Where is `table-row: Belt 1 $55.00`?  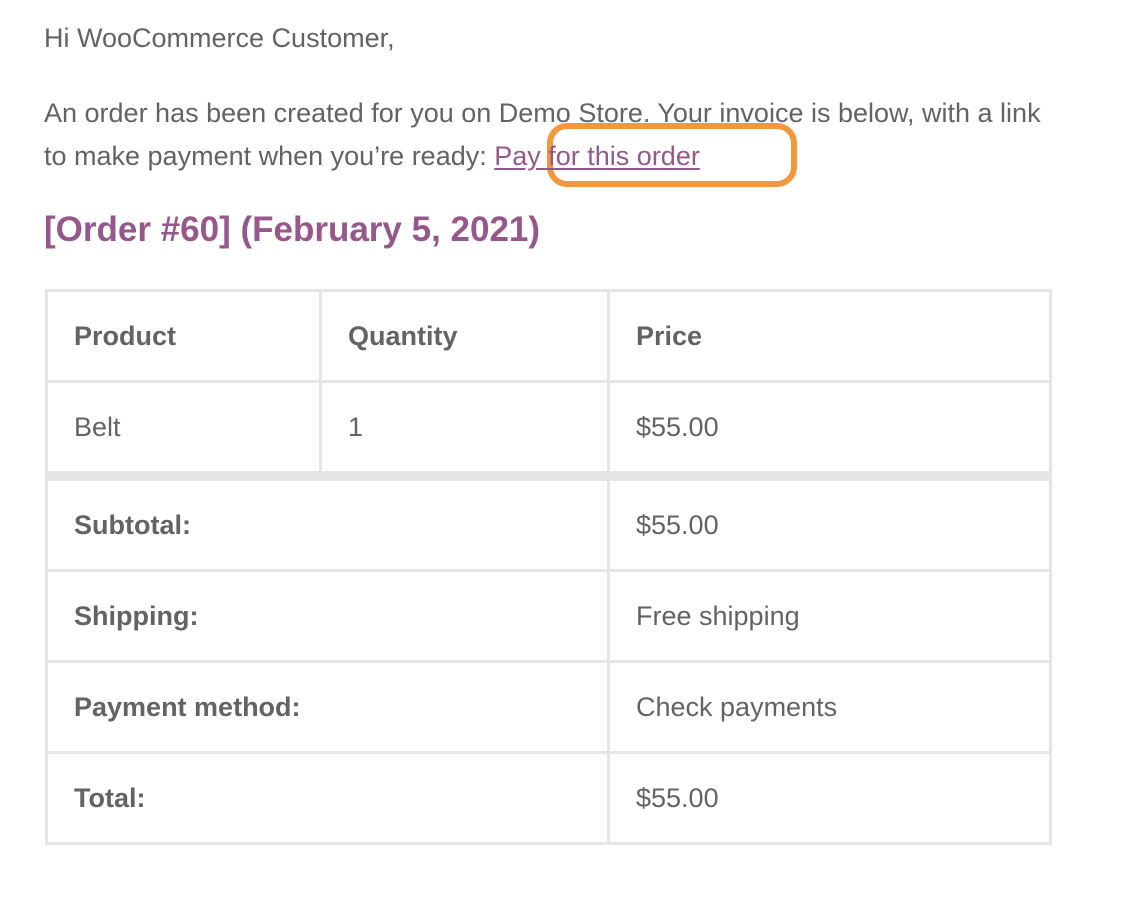 table-row: Belt 1 $55.00 is located at coordinates (548, 429).